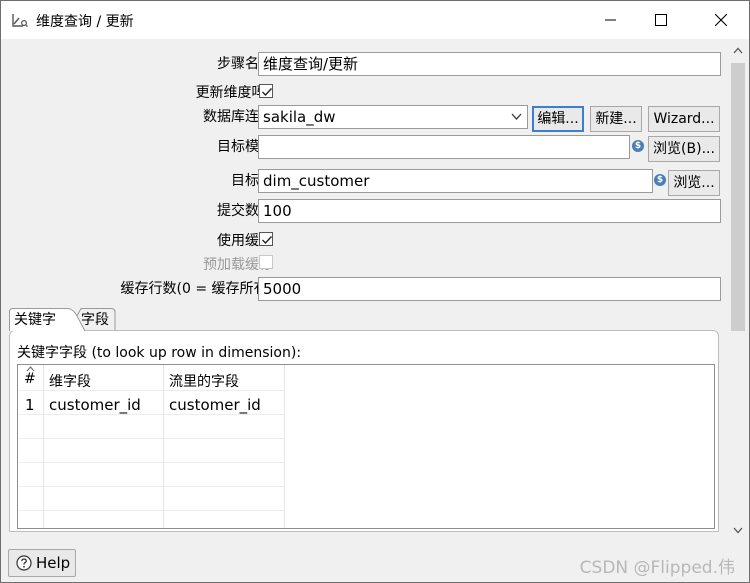 The width and height of the screenshot is (750, 583). Describe the element at coordinates (444, 147) in the screenshot. I see `schema-input` at that location.